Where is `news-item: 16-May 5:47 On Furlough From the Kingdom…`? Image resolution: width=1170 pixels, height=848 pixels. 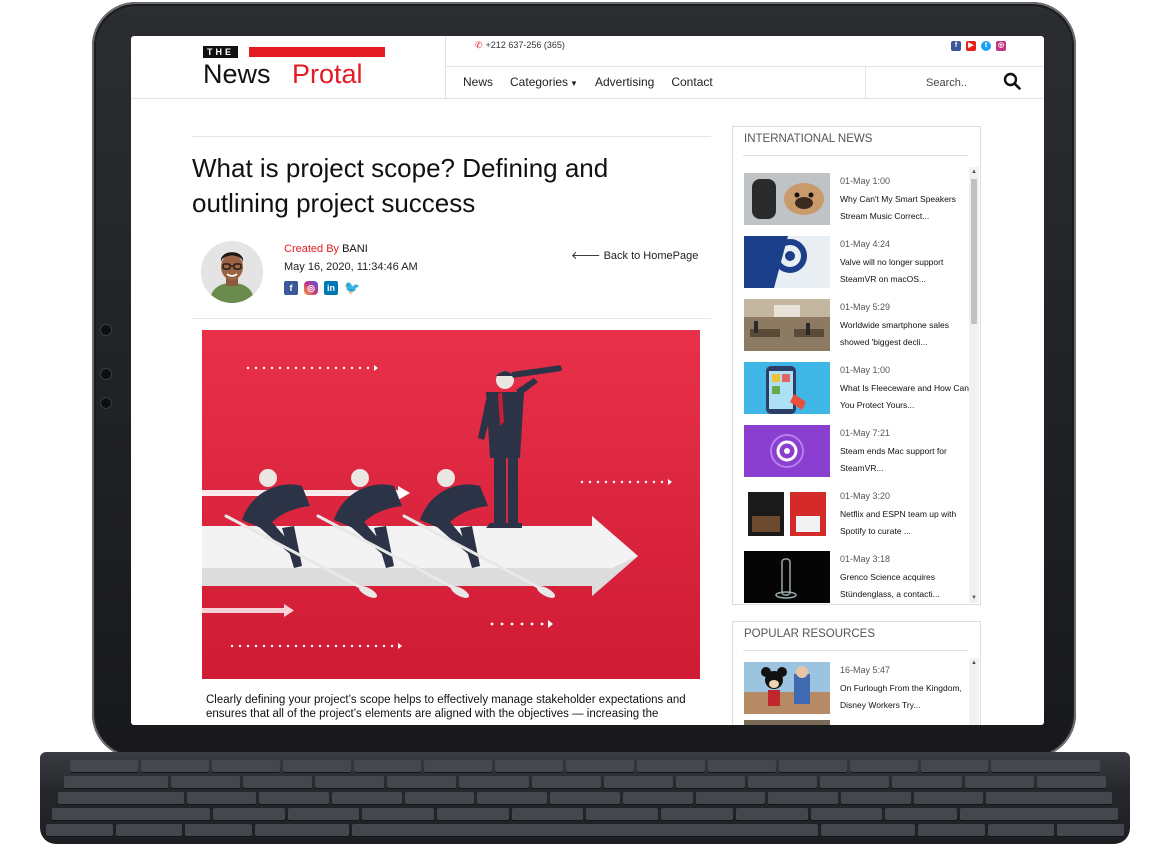
news-item: 16-May 5:47 On Furlough From the Kingdom… is located at coordinates (856, 689).